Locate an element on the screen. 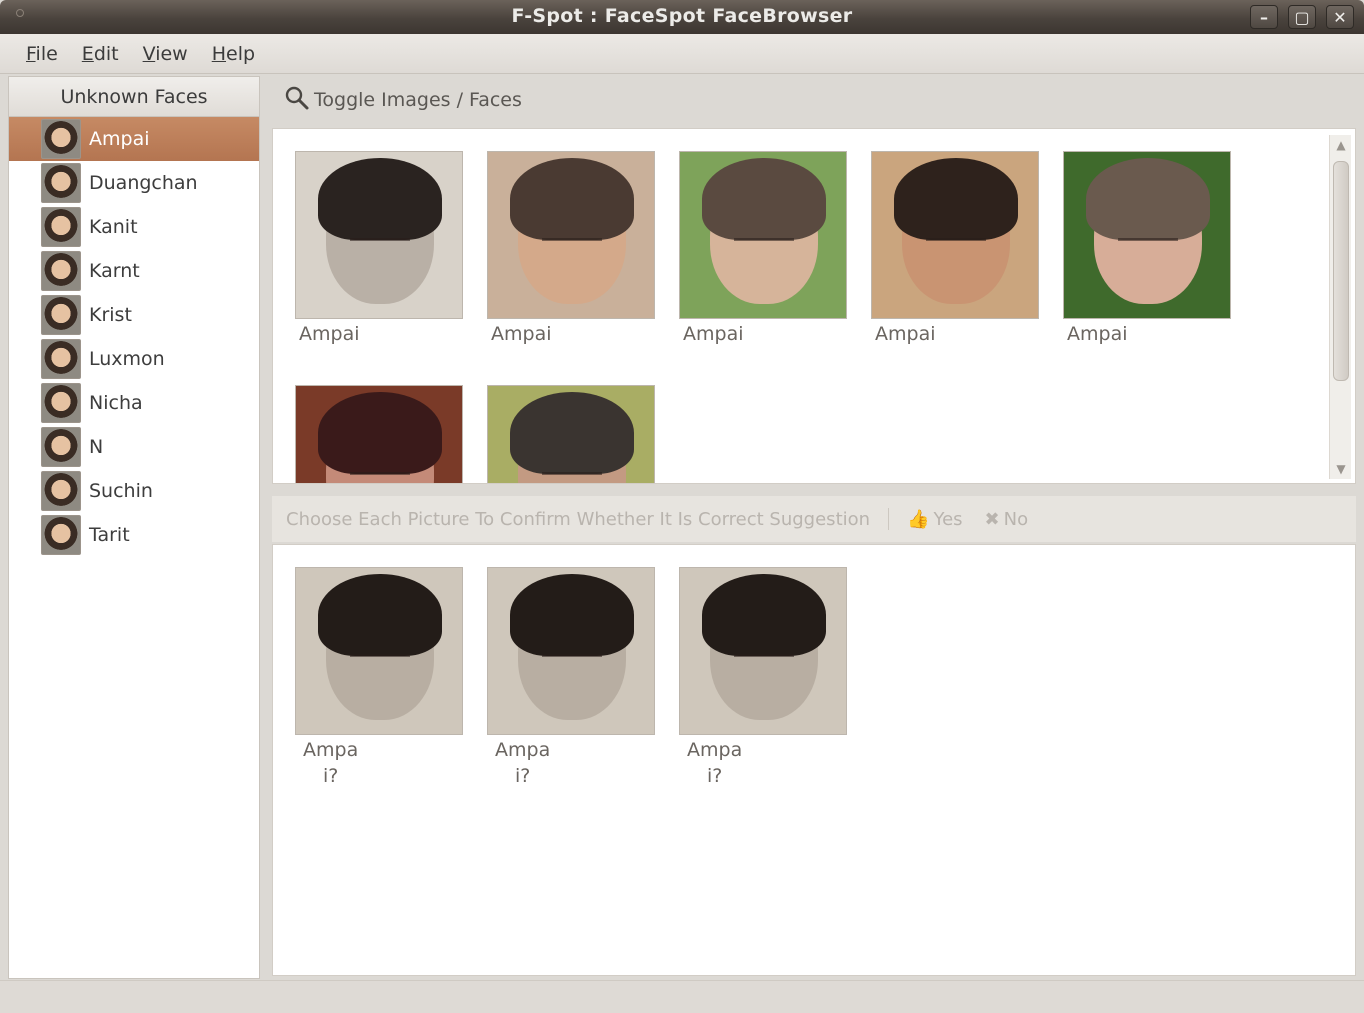  maximize-button: ▢ is located at coordinates (1302, 17).